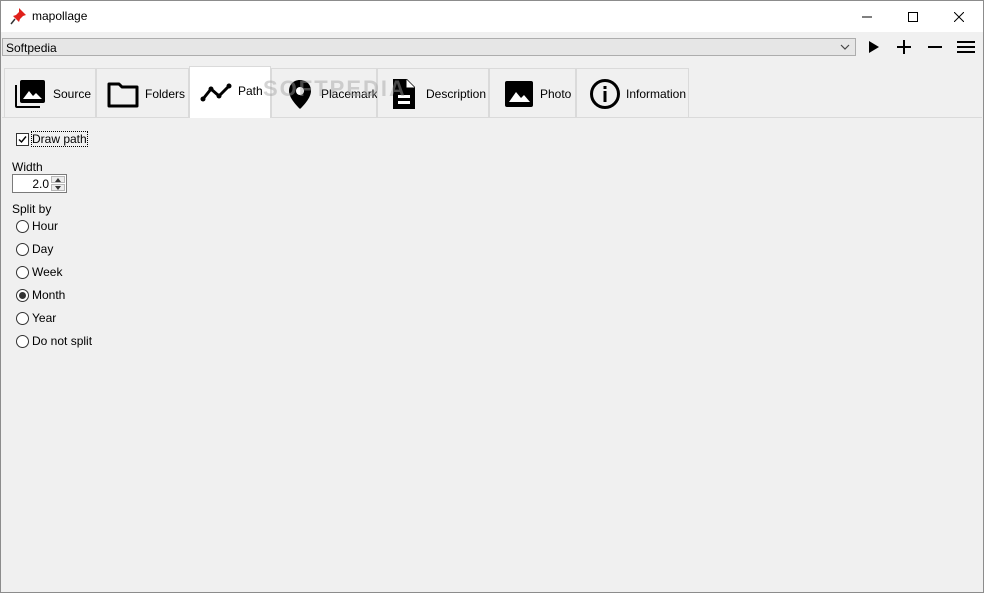 The height and width of the screenshot is (593, 984). I want to click on maximize-button, so click(913, 16).